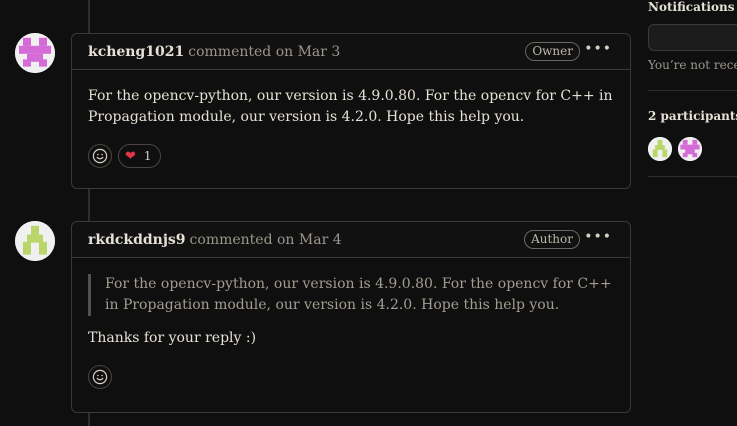  Describe the element at coordinates (692, 37) in the screenshot. I see `notifications-button` at that location.